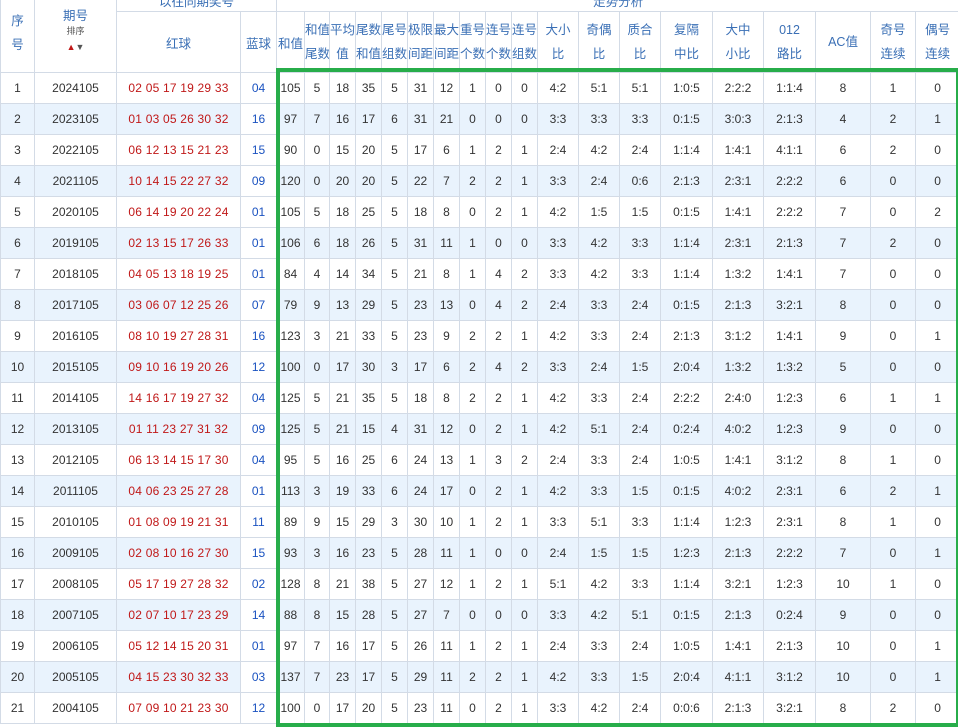 This screenshot has height=728, width=958. Describe the element at coordinates (687, 522) in the screenshot. I see `cell-fgz: 1:1:4` at that location.